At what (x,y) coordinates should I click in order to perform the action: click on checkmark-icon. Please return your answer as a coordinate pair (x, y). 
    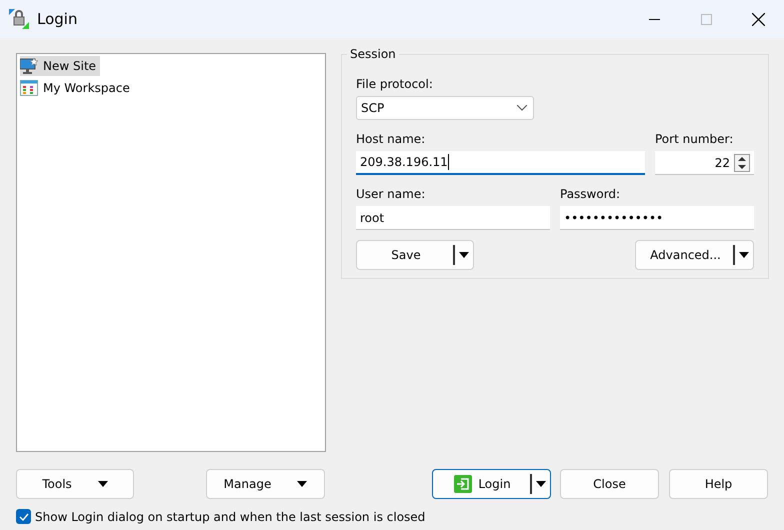
    Looking at the image, I should click on (23, 516).